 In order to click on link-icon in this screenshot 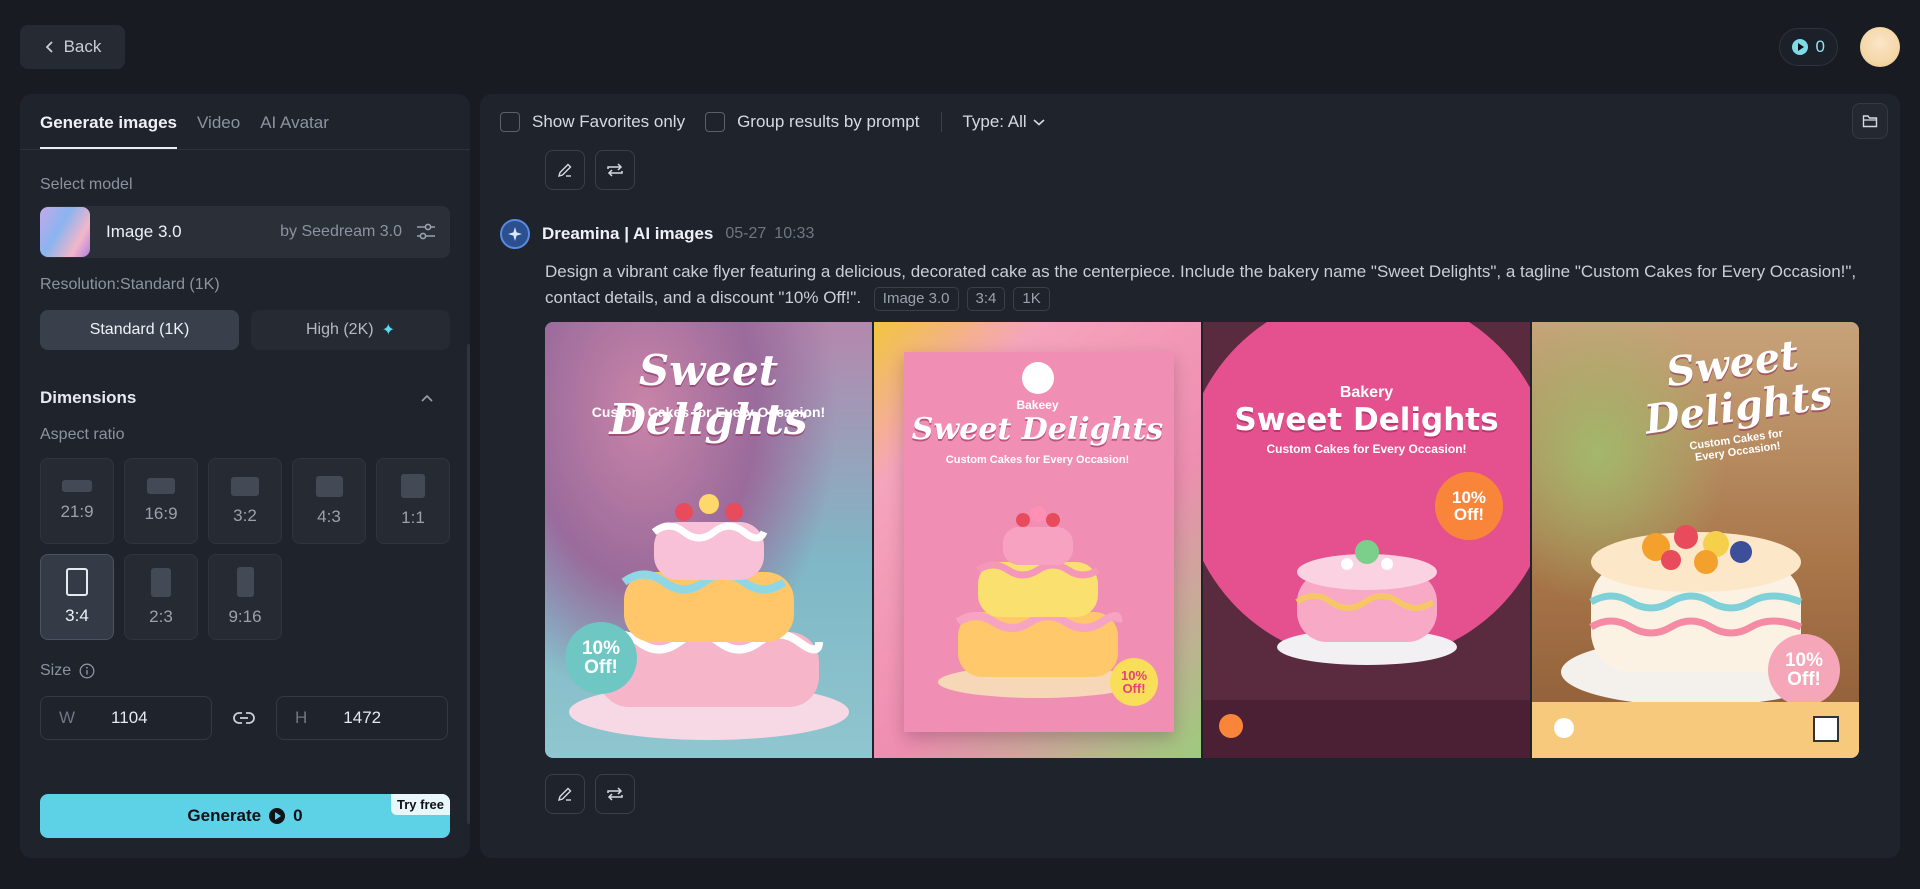, I will do `click(244, 718)`.